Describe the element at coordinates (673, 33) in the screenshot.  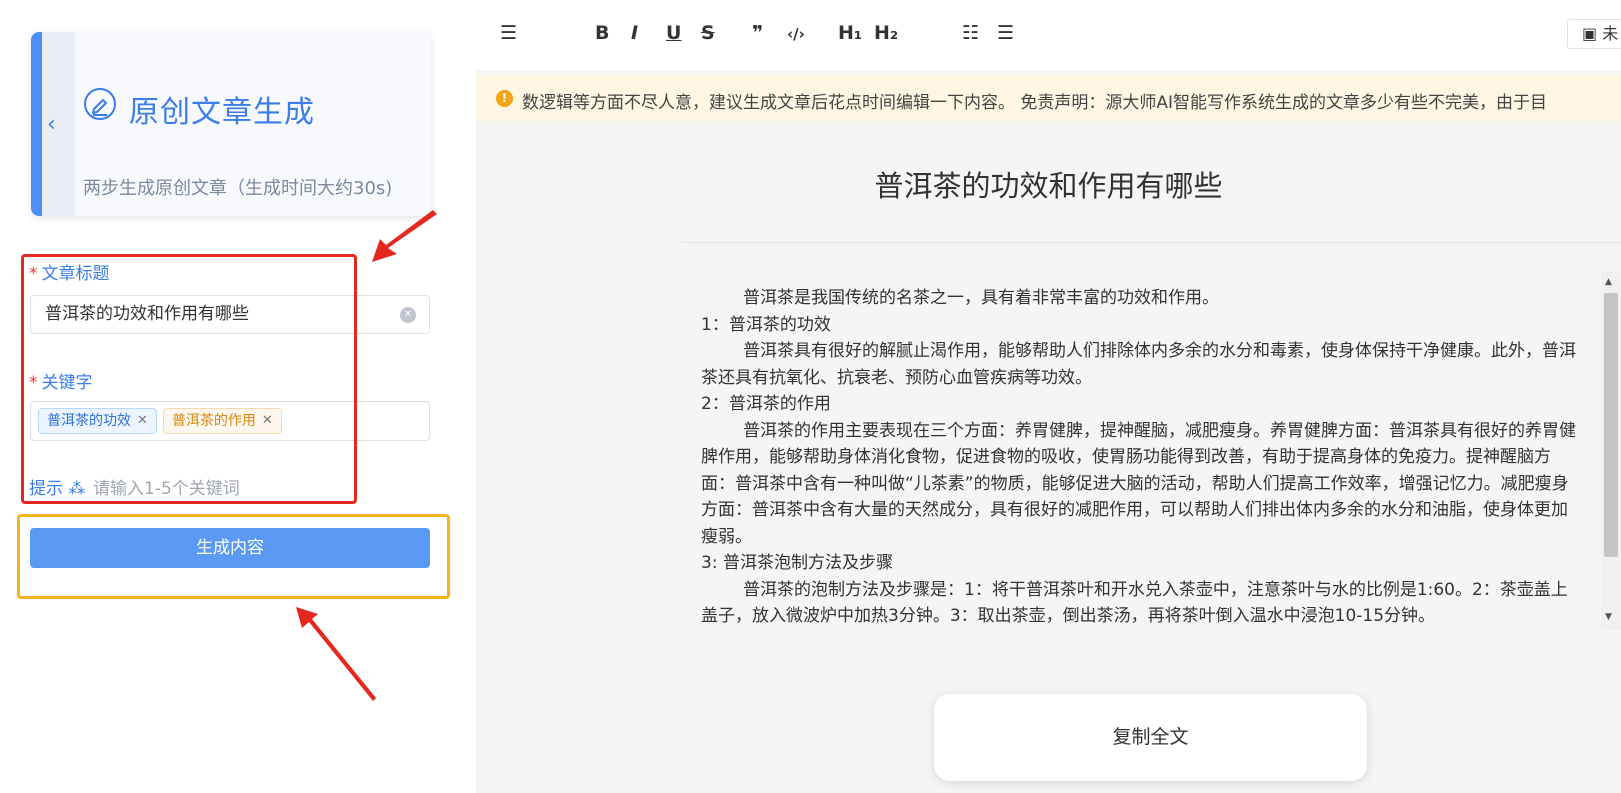
I see `underline-button: U` at that location.